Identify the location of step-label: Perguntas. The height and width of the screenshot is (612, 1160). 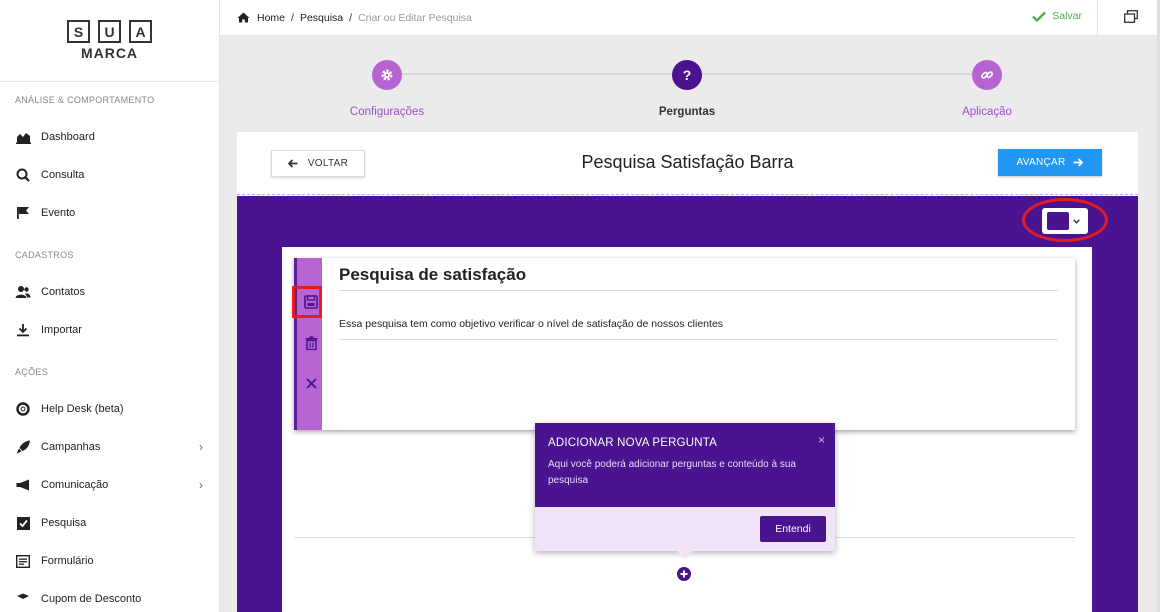
(687, 112).